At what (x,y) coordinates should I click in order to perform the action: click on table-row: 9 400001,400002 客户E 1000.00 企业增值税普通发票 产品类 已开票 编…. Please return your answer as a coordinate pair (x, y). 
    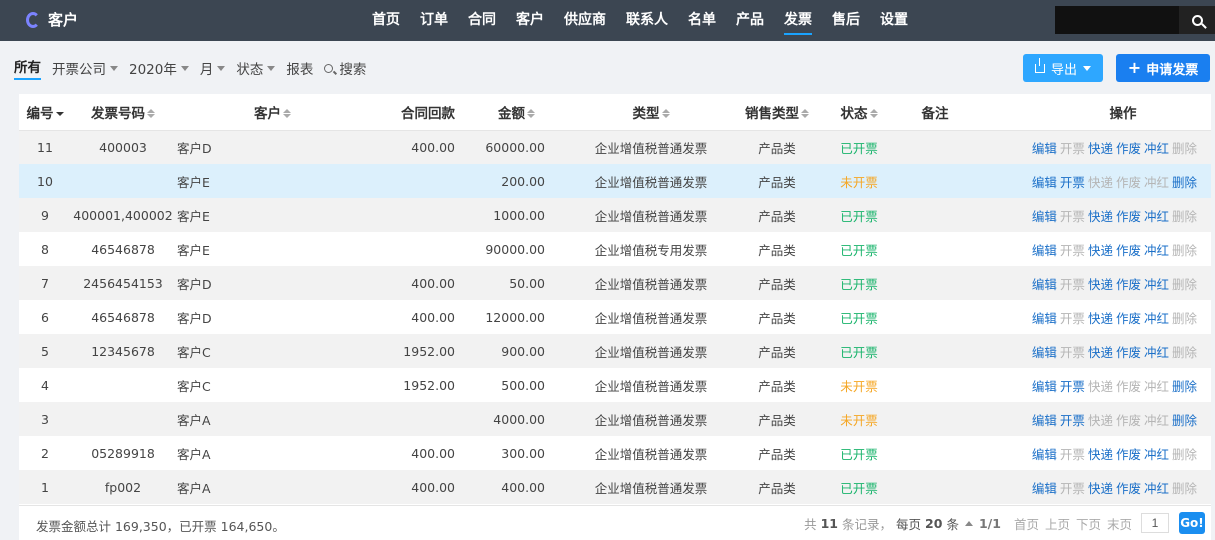
    Looking at the image, I should click on (615, 215).